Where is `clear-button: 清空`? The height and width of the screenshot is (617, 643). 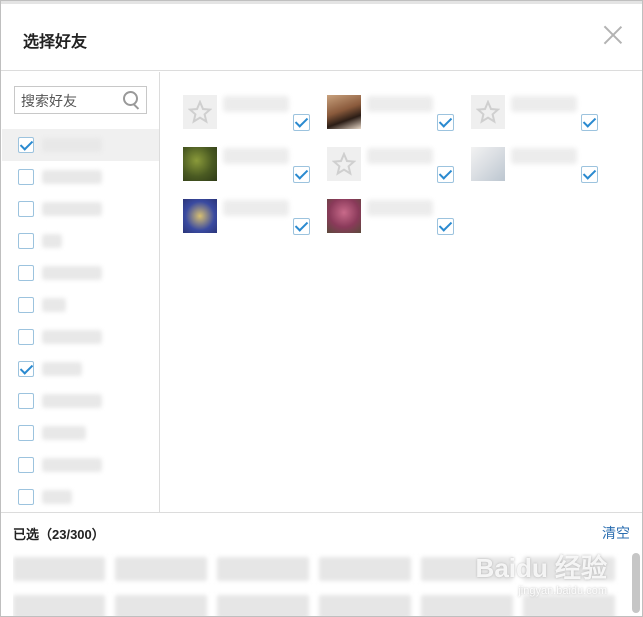 clear-button: 清空 is located at coordinates (616, 533).